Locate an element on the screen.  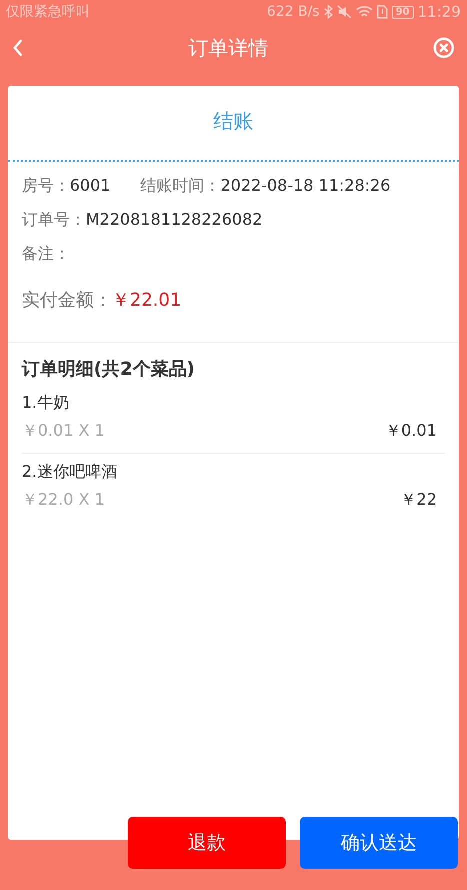
sim-icon is located at coordinates (382, 12).